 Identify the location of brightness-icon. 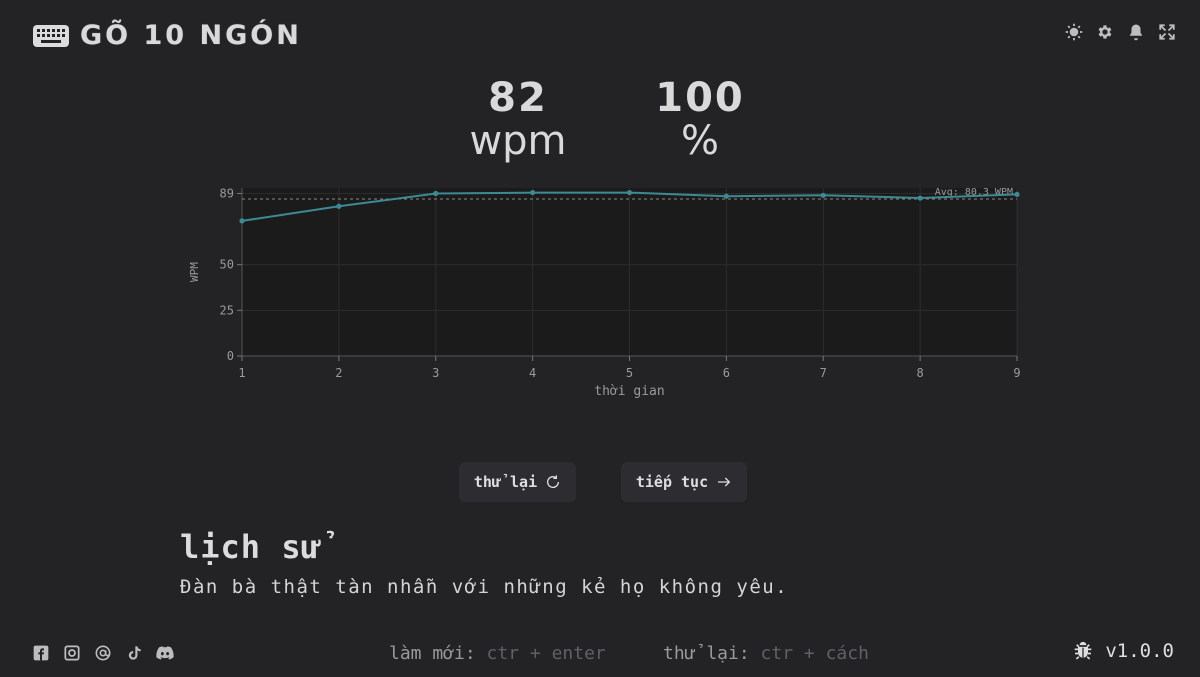
(1073, 31).